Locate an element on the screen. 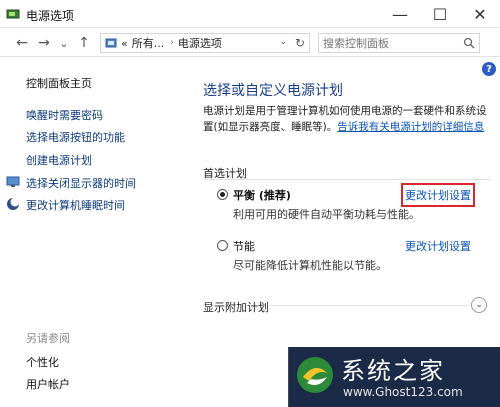  navigation-bar: ← → ⌄ ↑ « 所有... › 电源选项 ⌄ ↻ is located at coordinates (250, 43).